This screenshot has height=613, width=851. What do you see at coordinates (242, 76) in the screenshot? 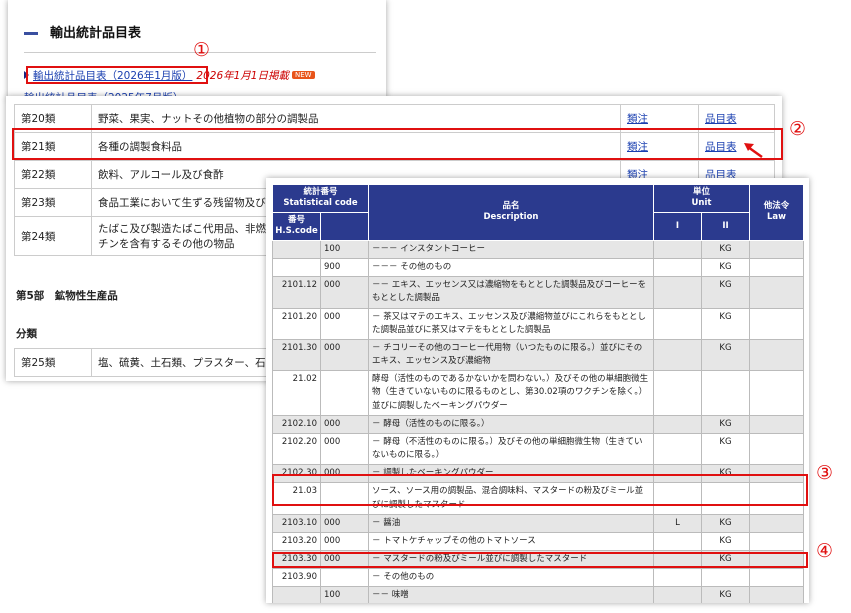
I see `publish-date: 2026年1月1日掲載` at bounding box center [242, 76].